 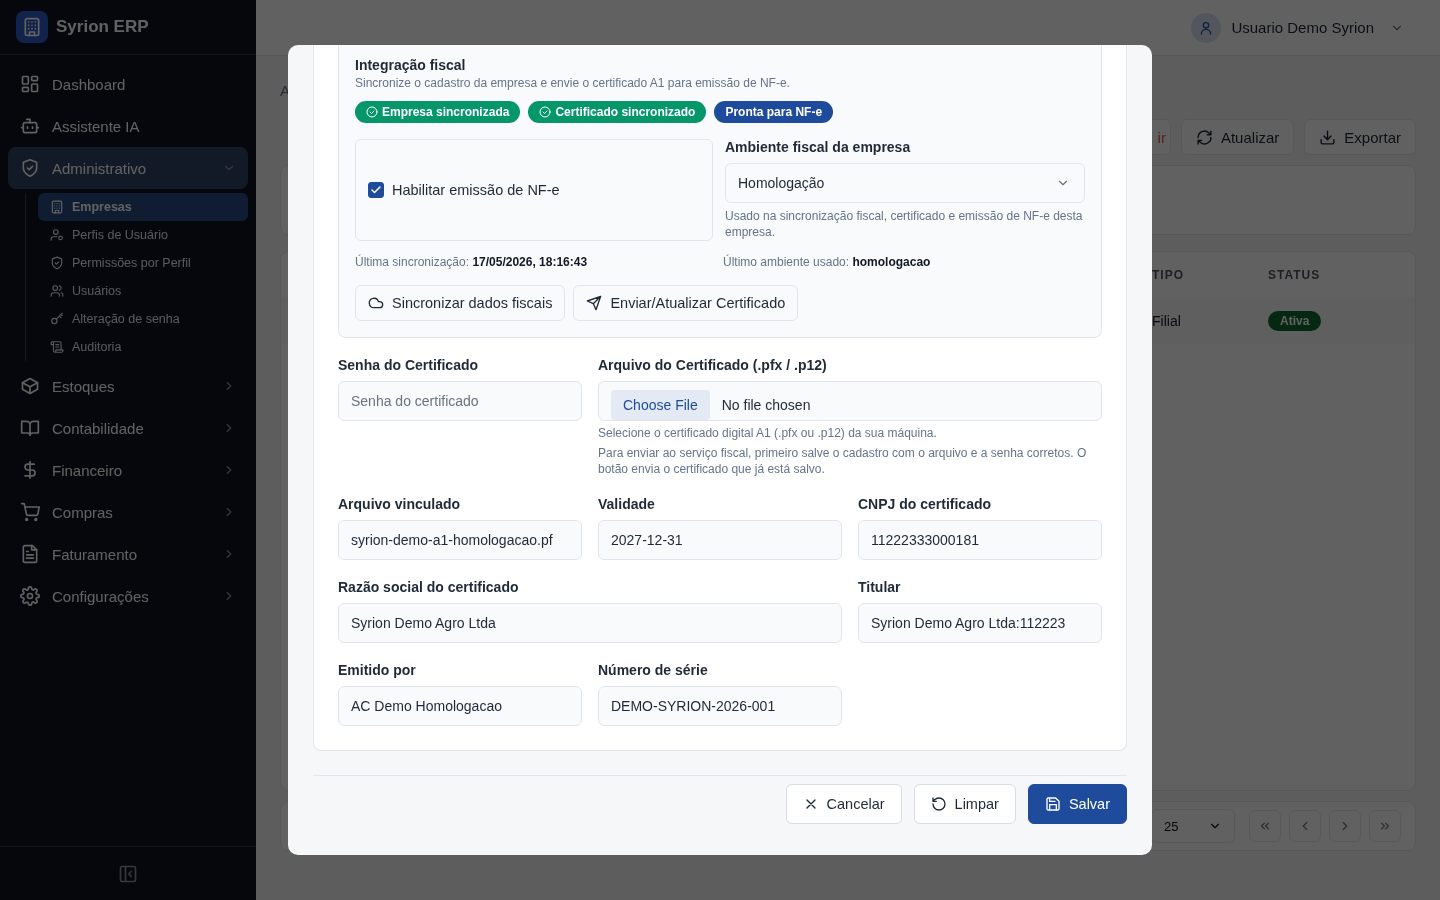 What do you see at coordinates (774, 112) in the screenshot?
I see `status-badge: Pronta para NF-e` at bounding box center [774, 112].